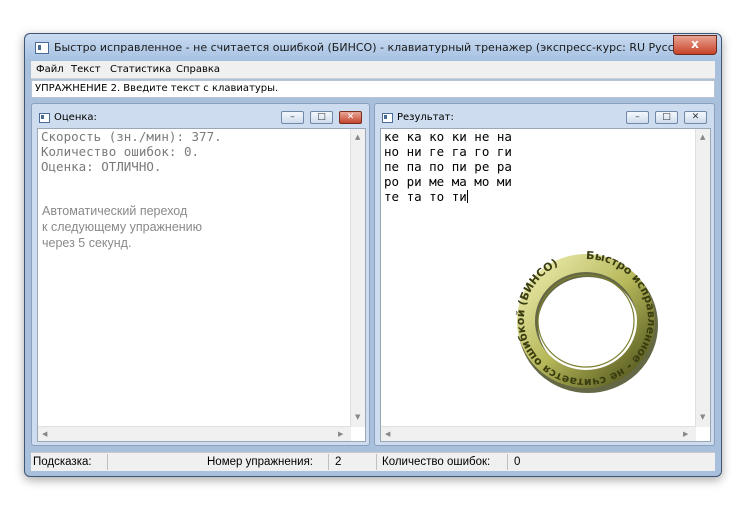 The width and height of the screenshot is (750, 524). What do you see at coordinates (131, 136) in the screenshot?
I see `speed-line: Скорость (зн./мин): 377.` at bounding box center [131, 136].